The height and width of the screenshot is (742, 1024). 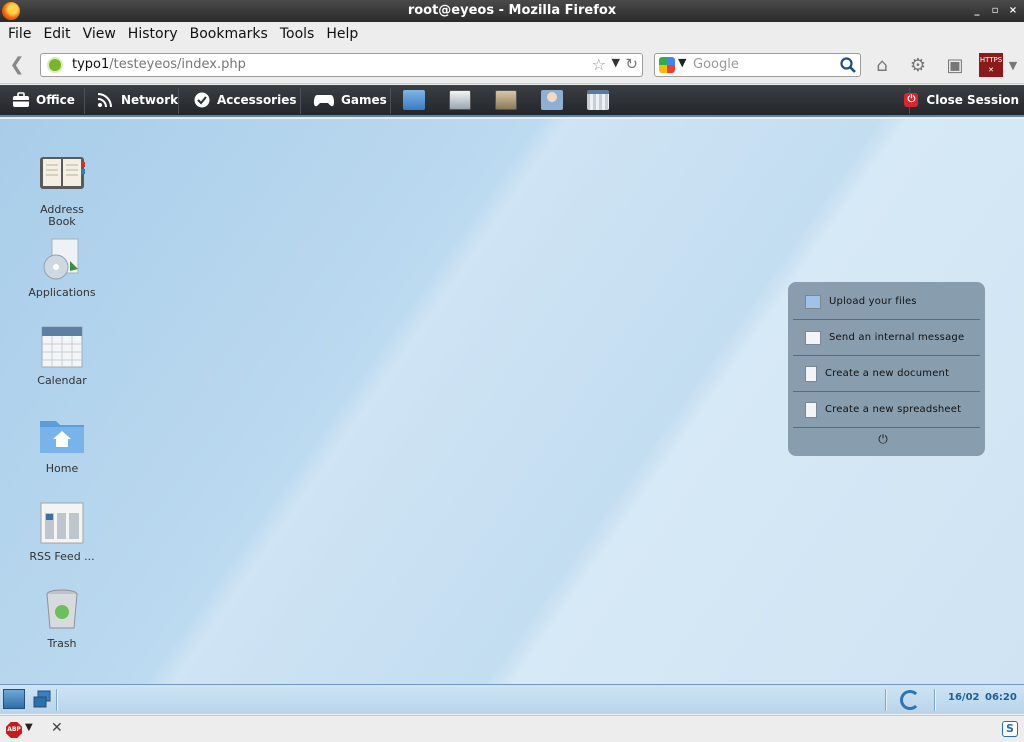 I want to click on maximize-button: ▫, so click(x=995, y=11).